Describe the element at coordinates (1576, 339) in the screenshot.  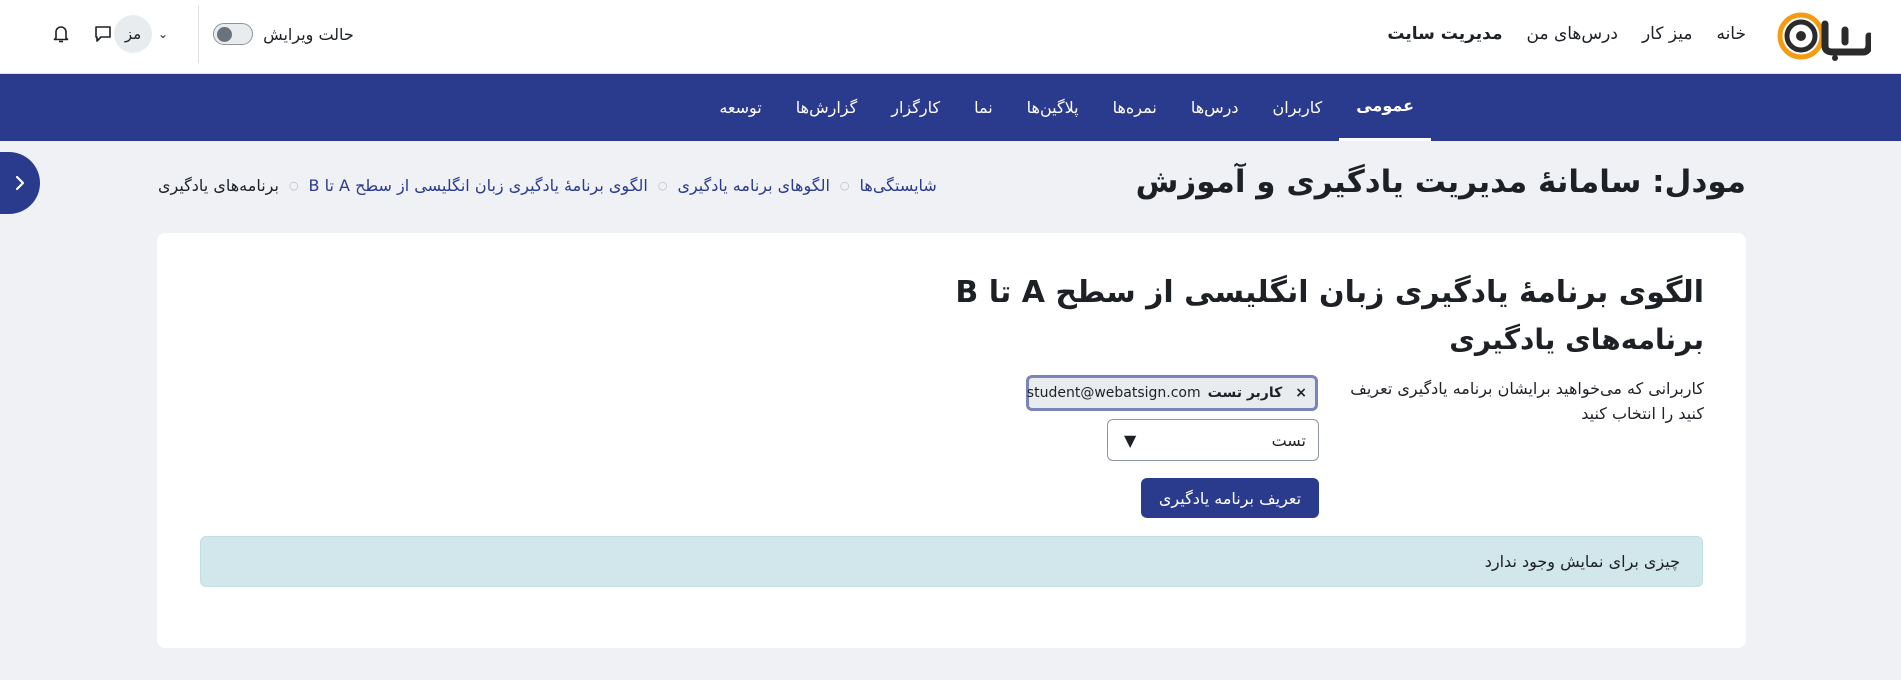
I see `learning-plans-heading: برنامه‌های یادگیری` at that location.